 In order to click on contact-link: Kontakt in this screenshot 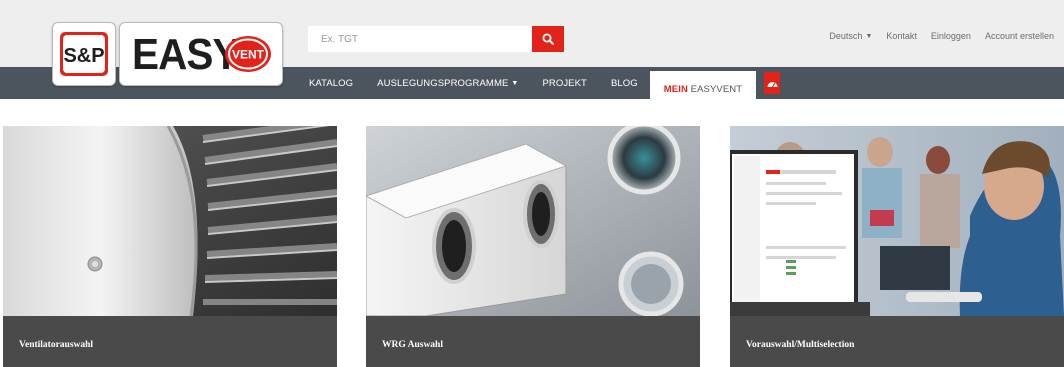, I will do `click(901, 36)`.